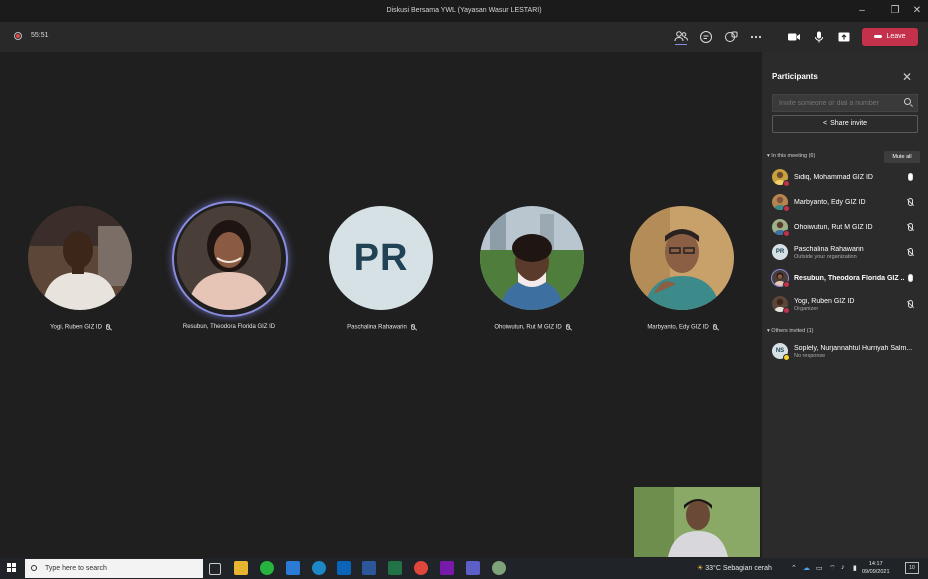 The height and width of the screenshot is (579, 928). What do you see at coordinates (215, 569) in the screenshot?
I see `task-view-icon` at bounding box center [215, 569].